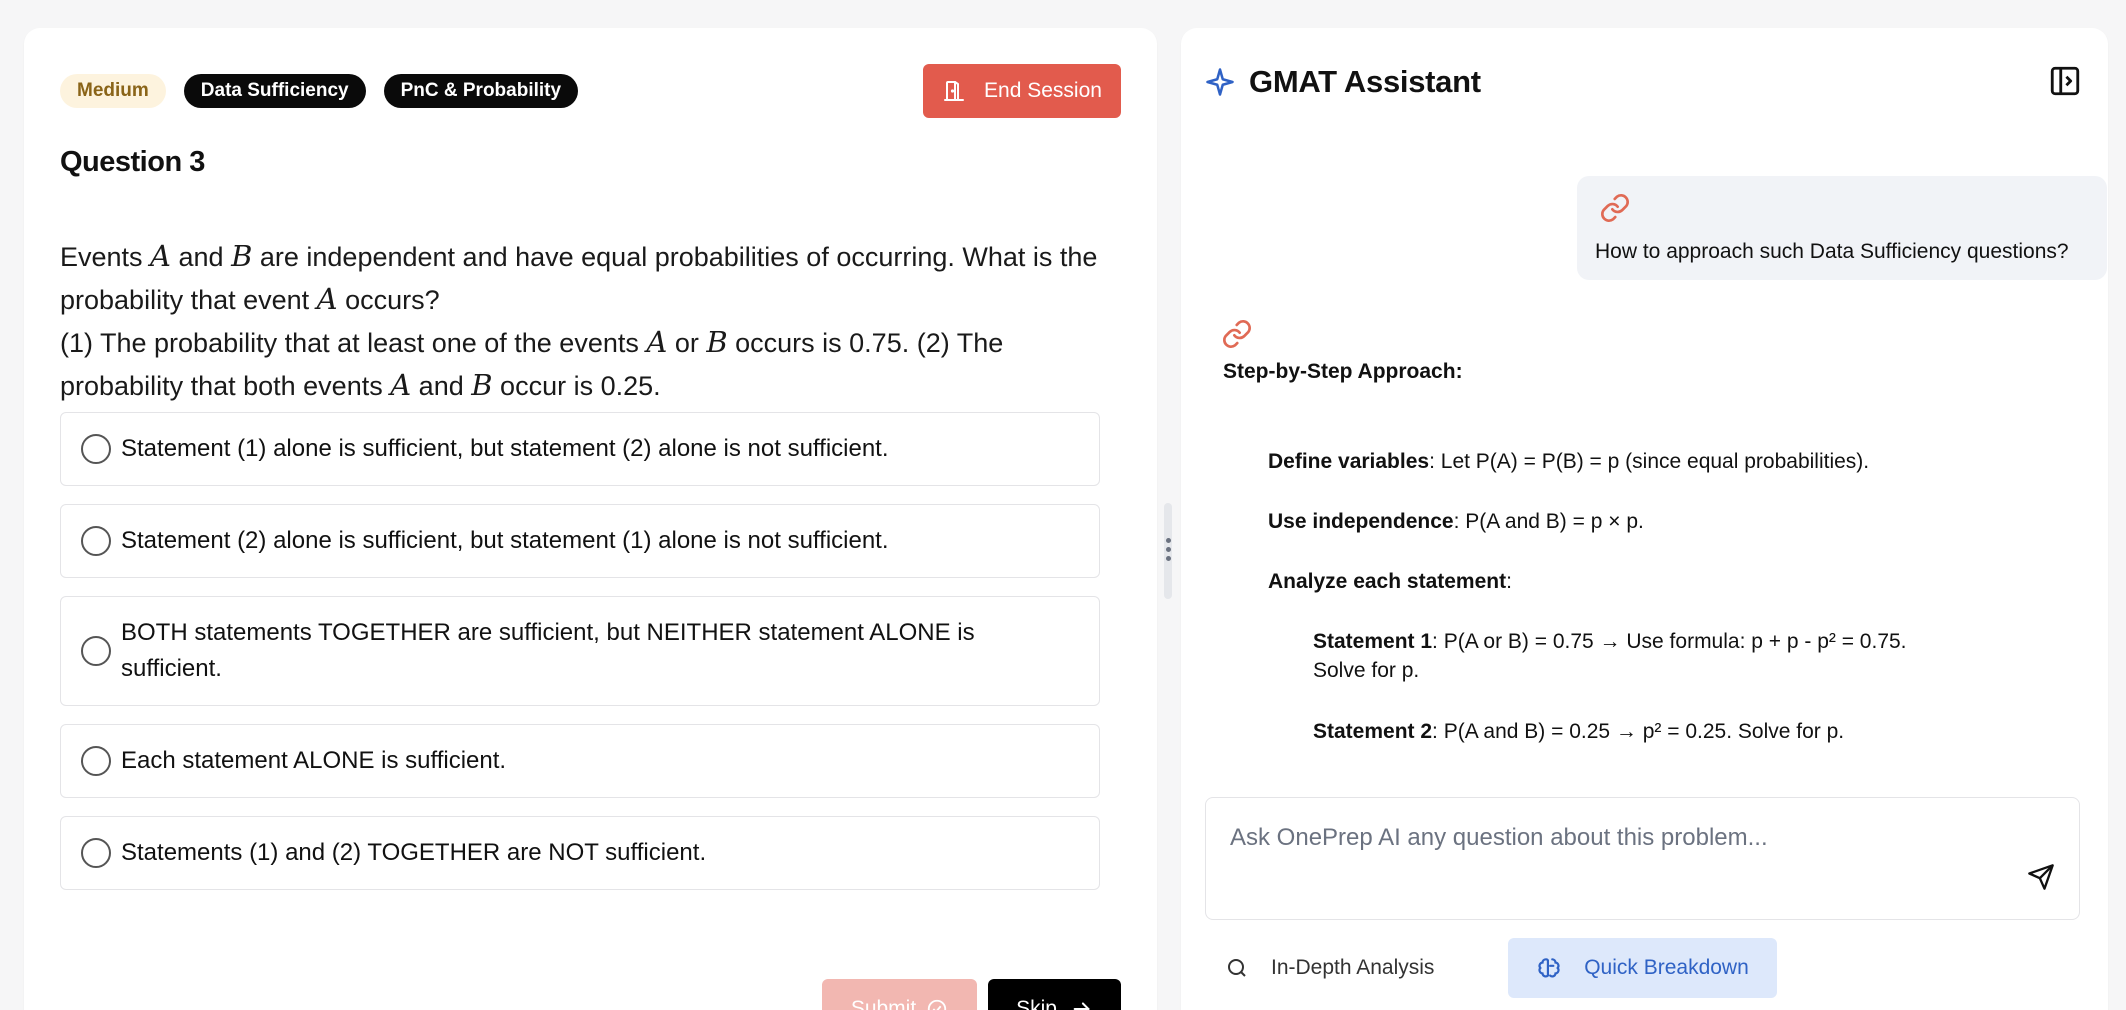 This screenshot has height=1010, width=2126. What do you see at coordinates (899, 994) in the screenshot?
I see `submit-button: Submit` at bounding box center [899, 994].